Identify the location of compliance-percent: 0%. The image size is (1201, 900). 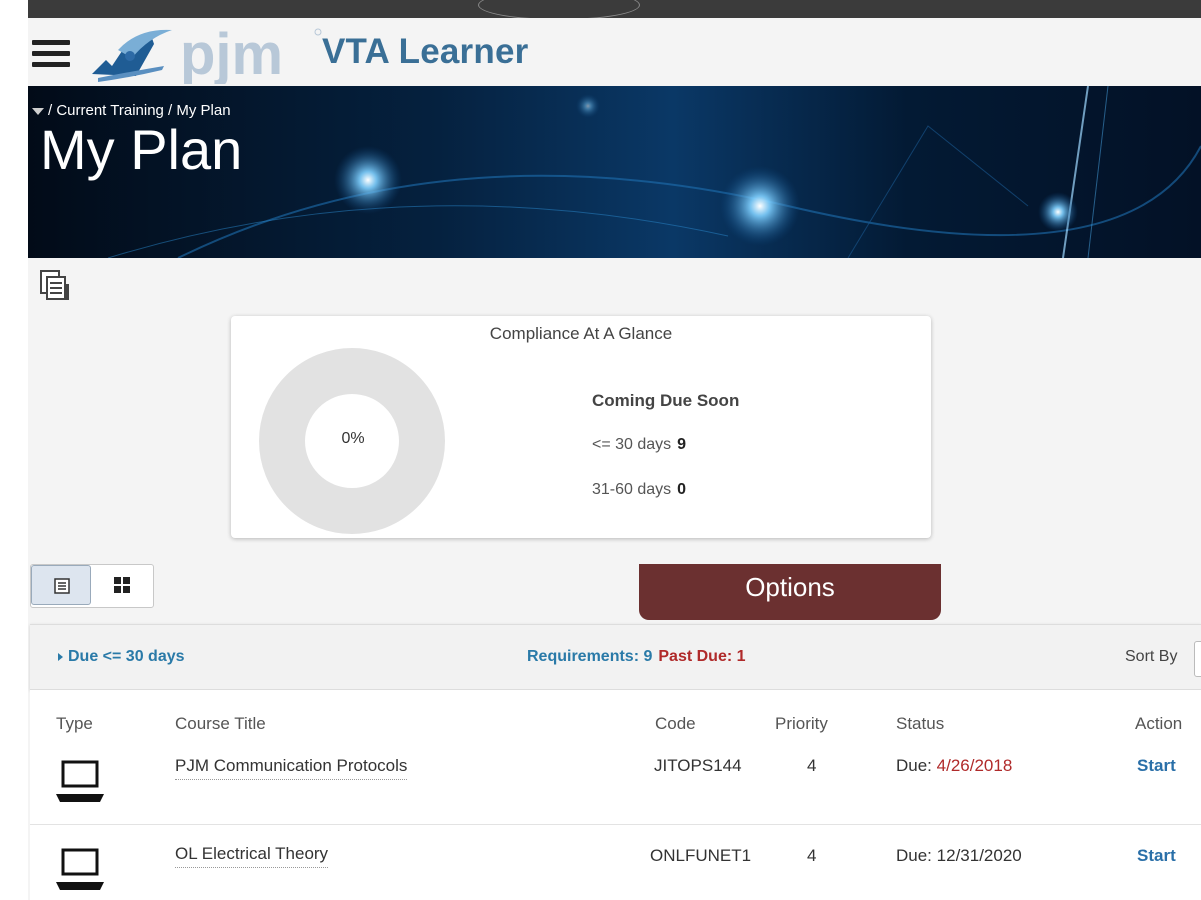
(353, 438).